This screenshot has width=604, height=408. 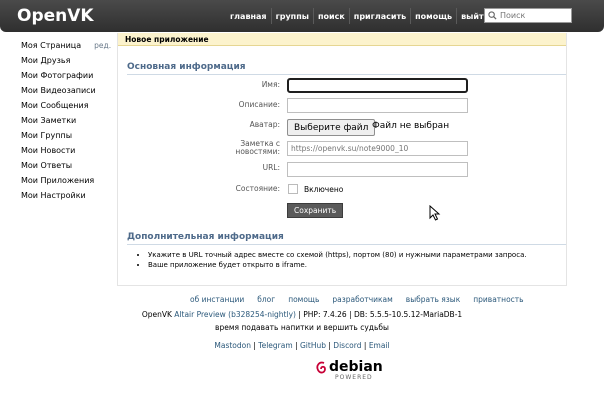 What do you see at coordinates (411, 126) in the screenshot?
I see `file-status: Файл не выбран` at bounding box center [411, 126].